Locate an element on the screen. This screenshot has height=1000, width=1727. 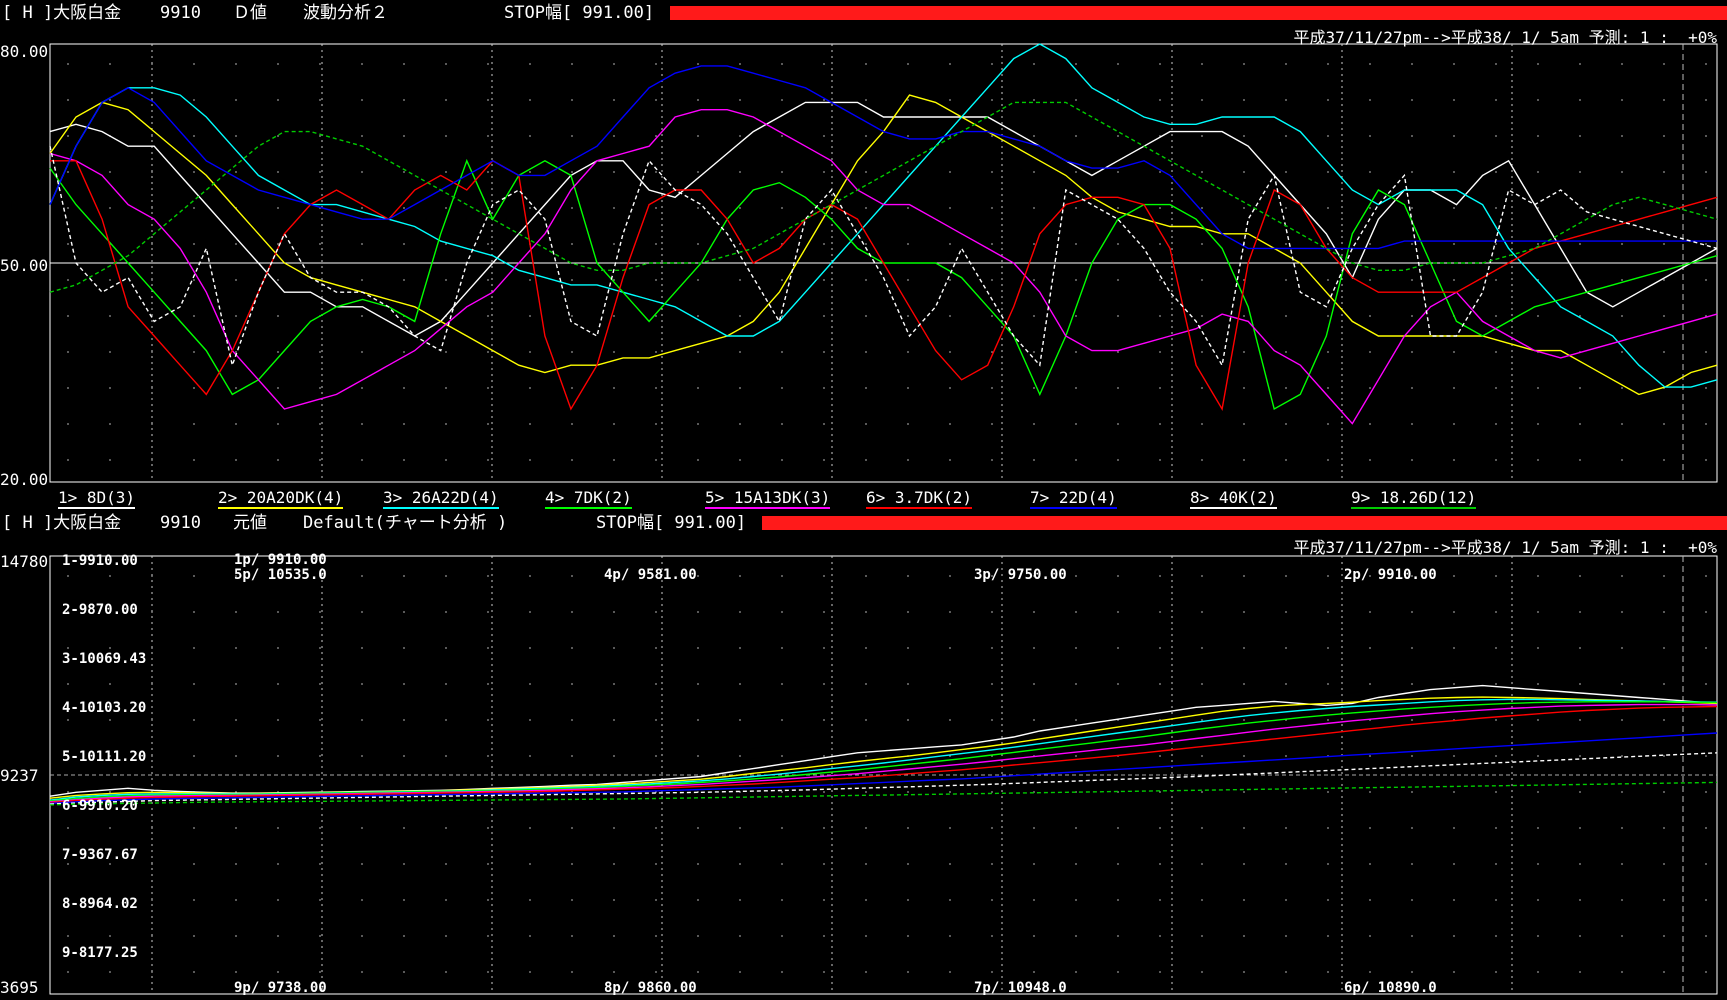
top-annotation-2p: 2p/ 9910.00 is located at coordinates (1390, 575).